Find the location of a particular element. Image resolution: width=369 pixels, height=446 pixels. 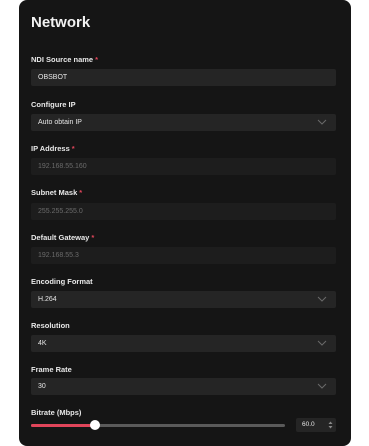

ip-address-label: IP Address * is located at coordinates (53, 148).